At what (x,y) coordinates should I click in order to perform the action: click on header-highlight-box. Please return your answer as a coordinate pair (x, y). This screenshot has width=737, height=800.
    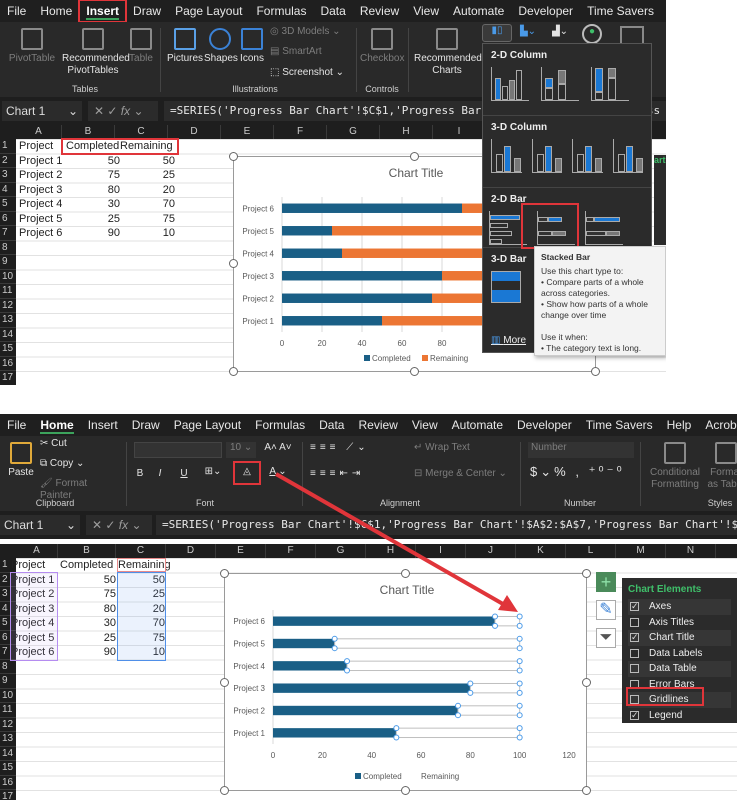
    Looking at the image, I should click on (120, 146).